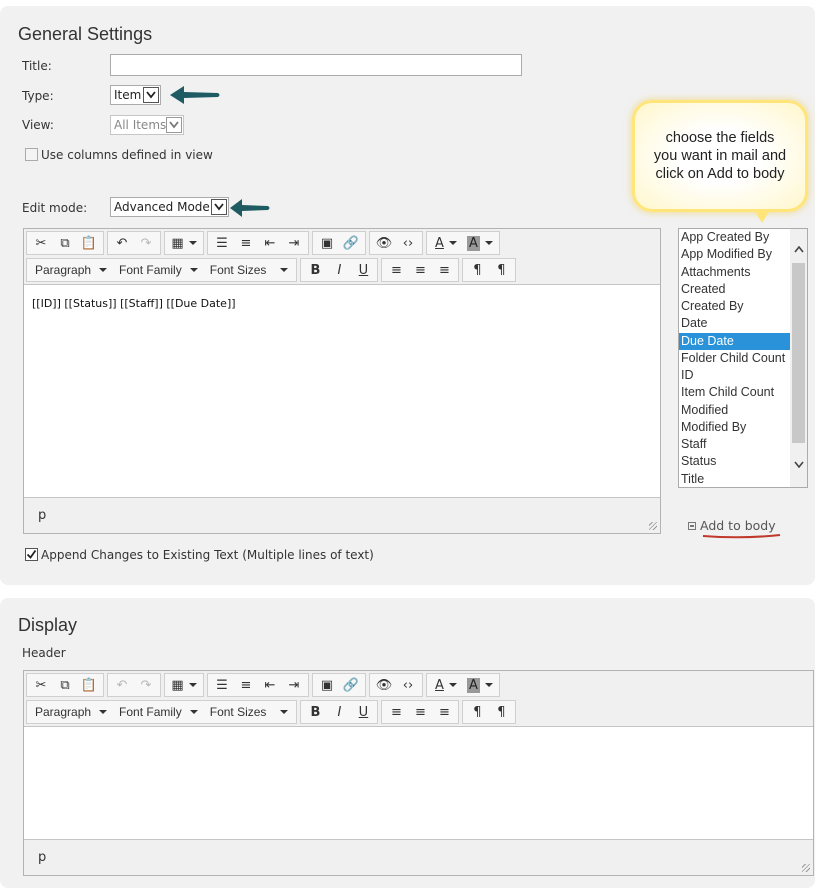 This screenshot has width=815, height=888. I want to click on field-option: Title, so click(743, 479).